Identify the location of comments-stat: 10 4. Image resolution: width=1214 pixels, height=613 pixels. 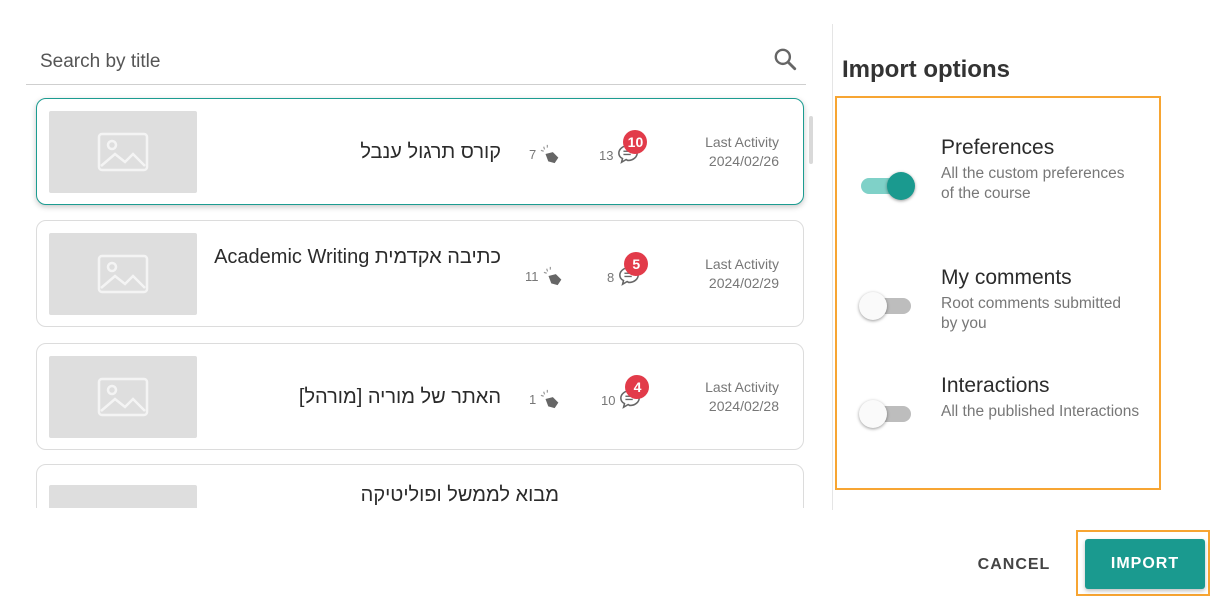
(625, 393).